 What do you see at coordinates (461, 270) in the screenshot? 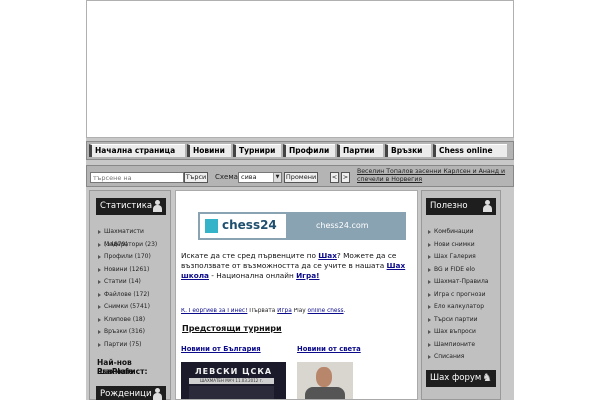
I see `useful-elo: BG и FIDE elo` at bounding box center [461, 270].